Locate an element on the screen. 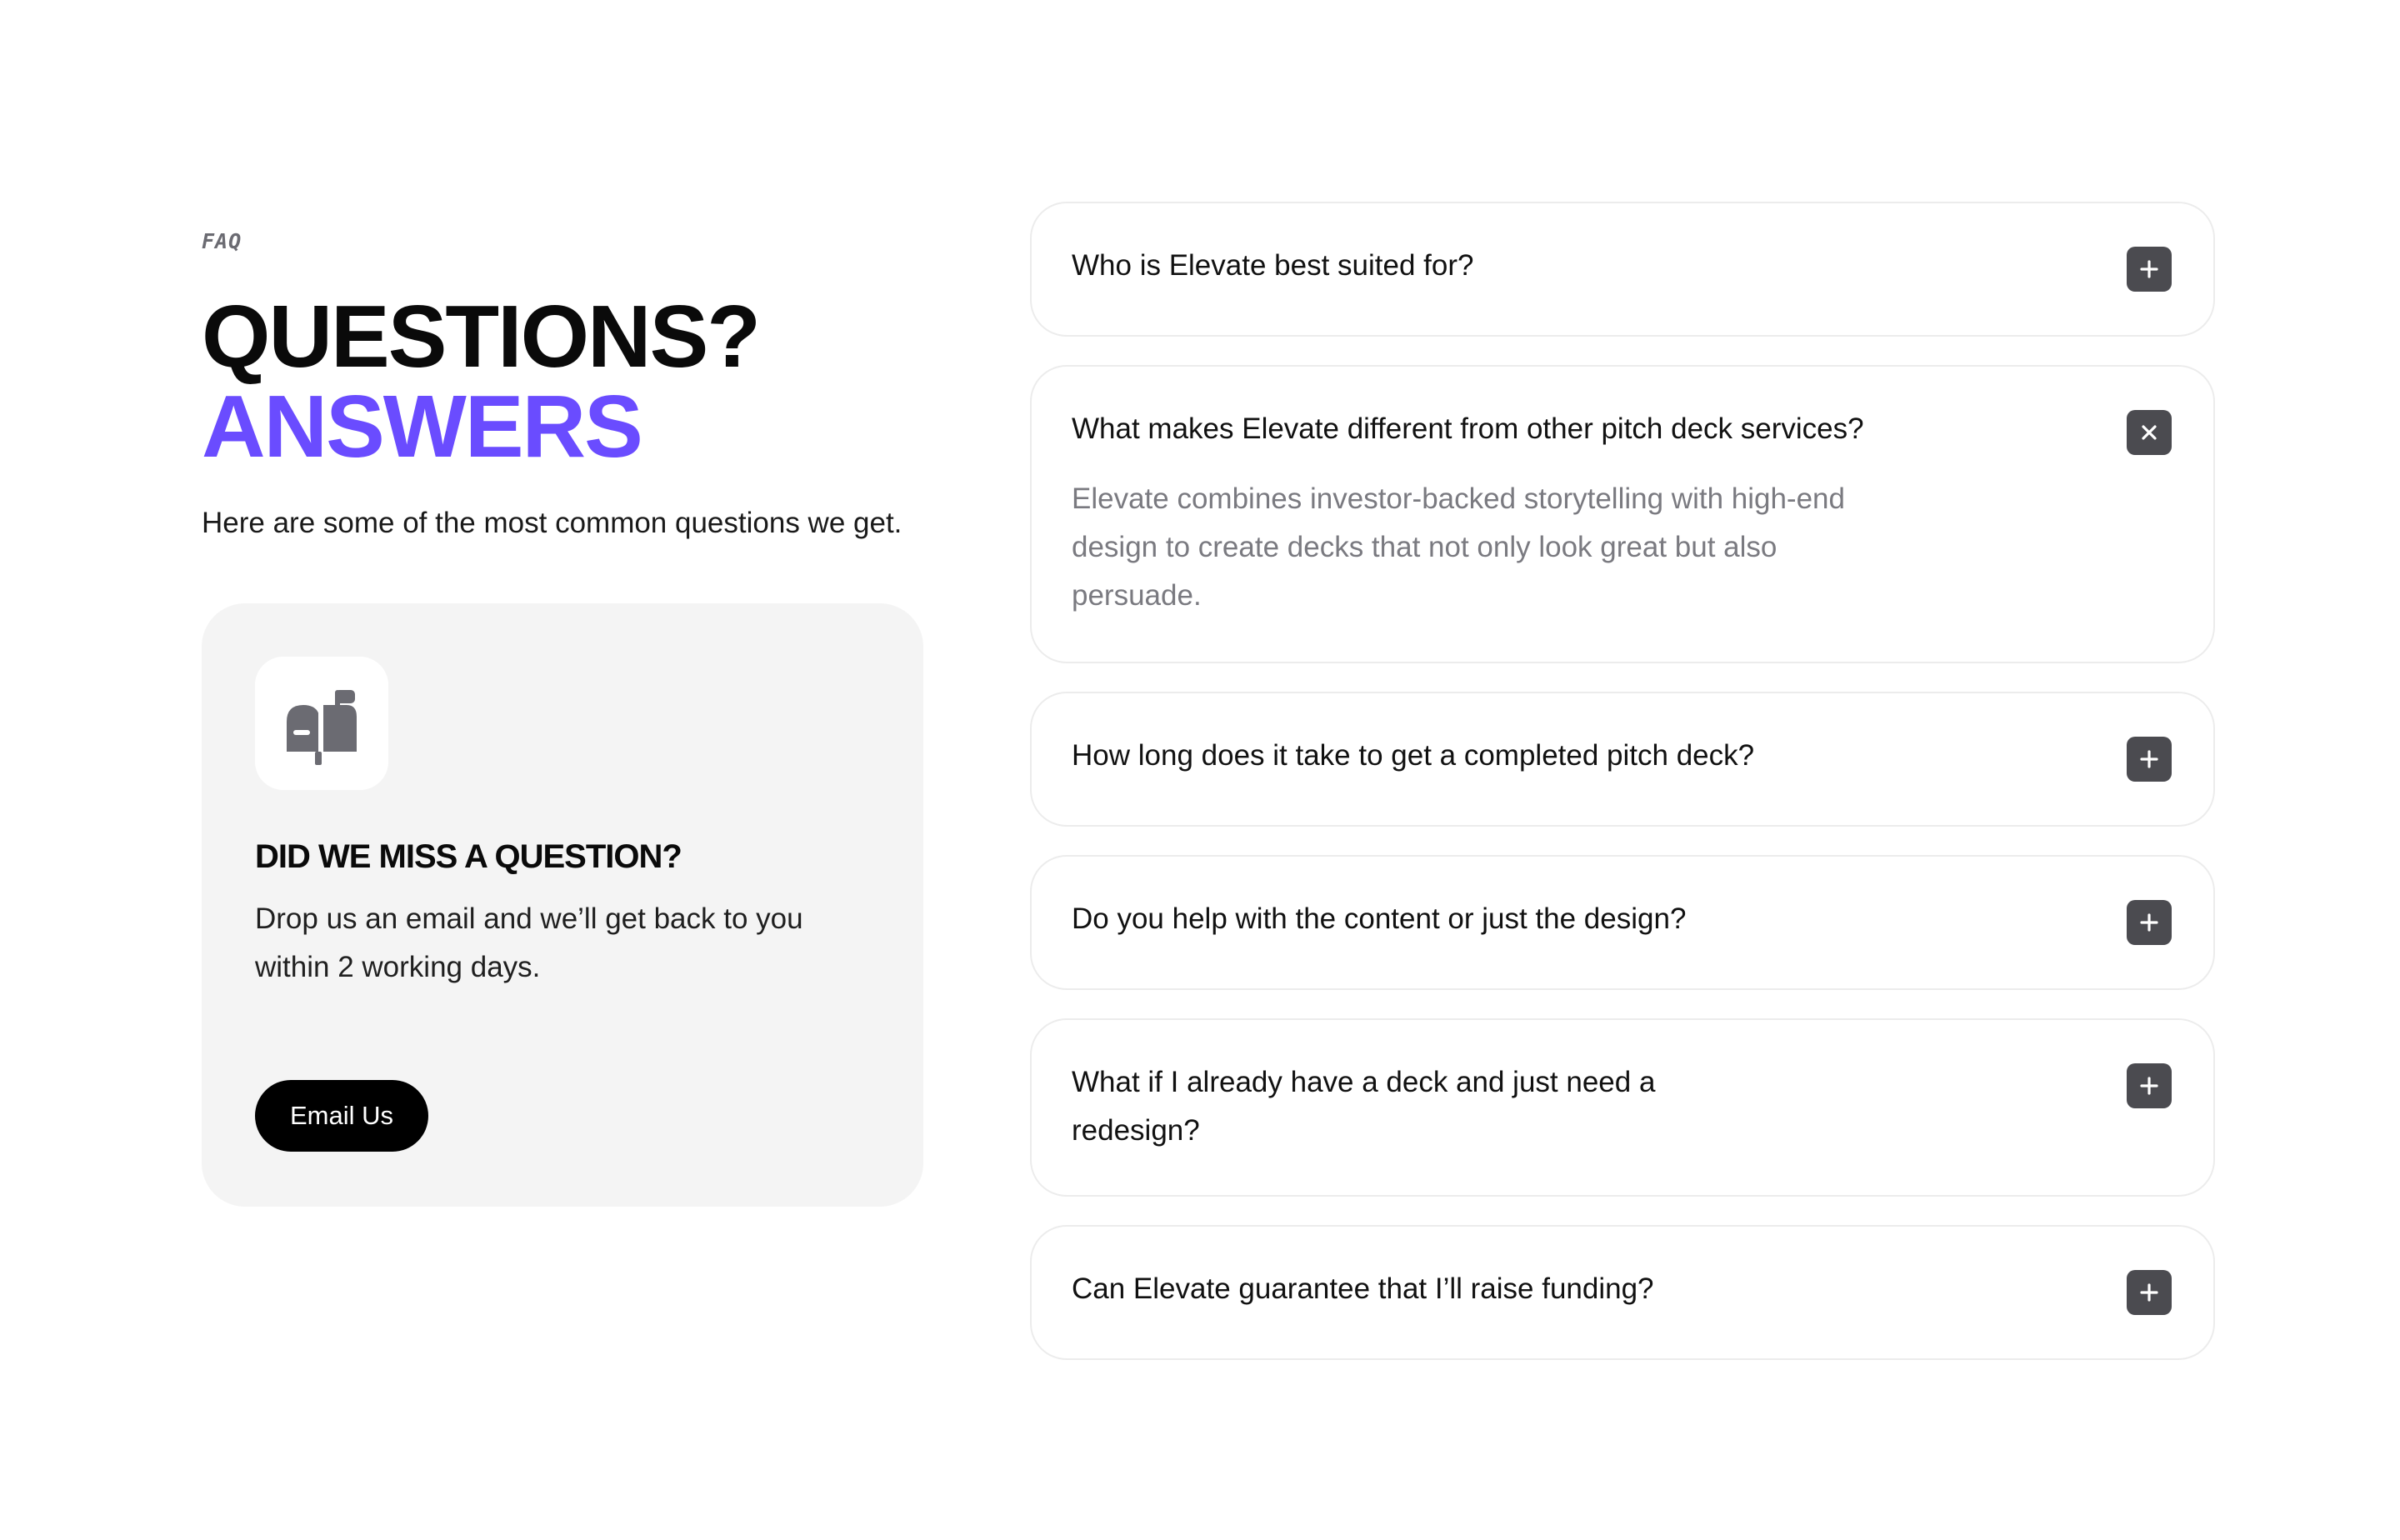 The width and height of the screenshot is (2400, 1540). faq-item: Who is Elevate best suited for? is located at coordinates (1622, 269).